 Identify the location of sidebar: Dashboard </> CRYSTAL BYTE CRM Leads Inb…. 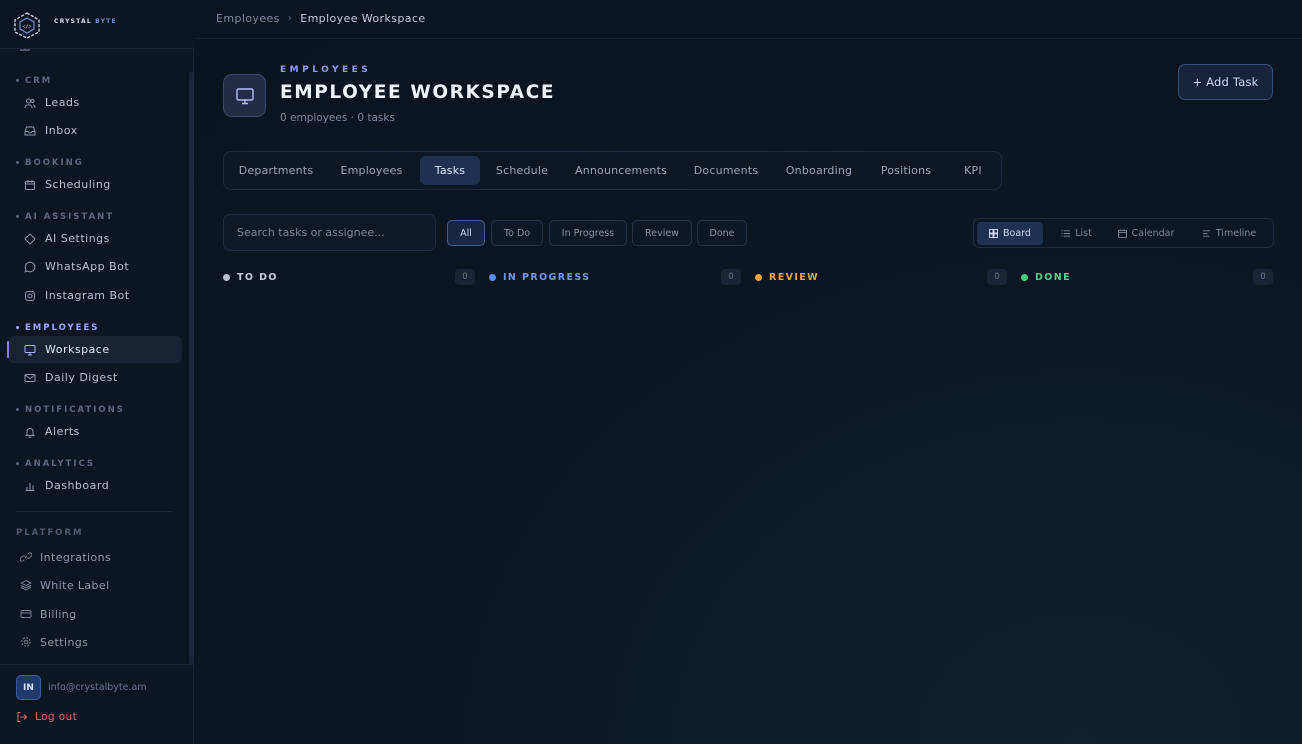
(97, 372).